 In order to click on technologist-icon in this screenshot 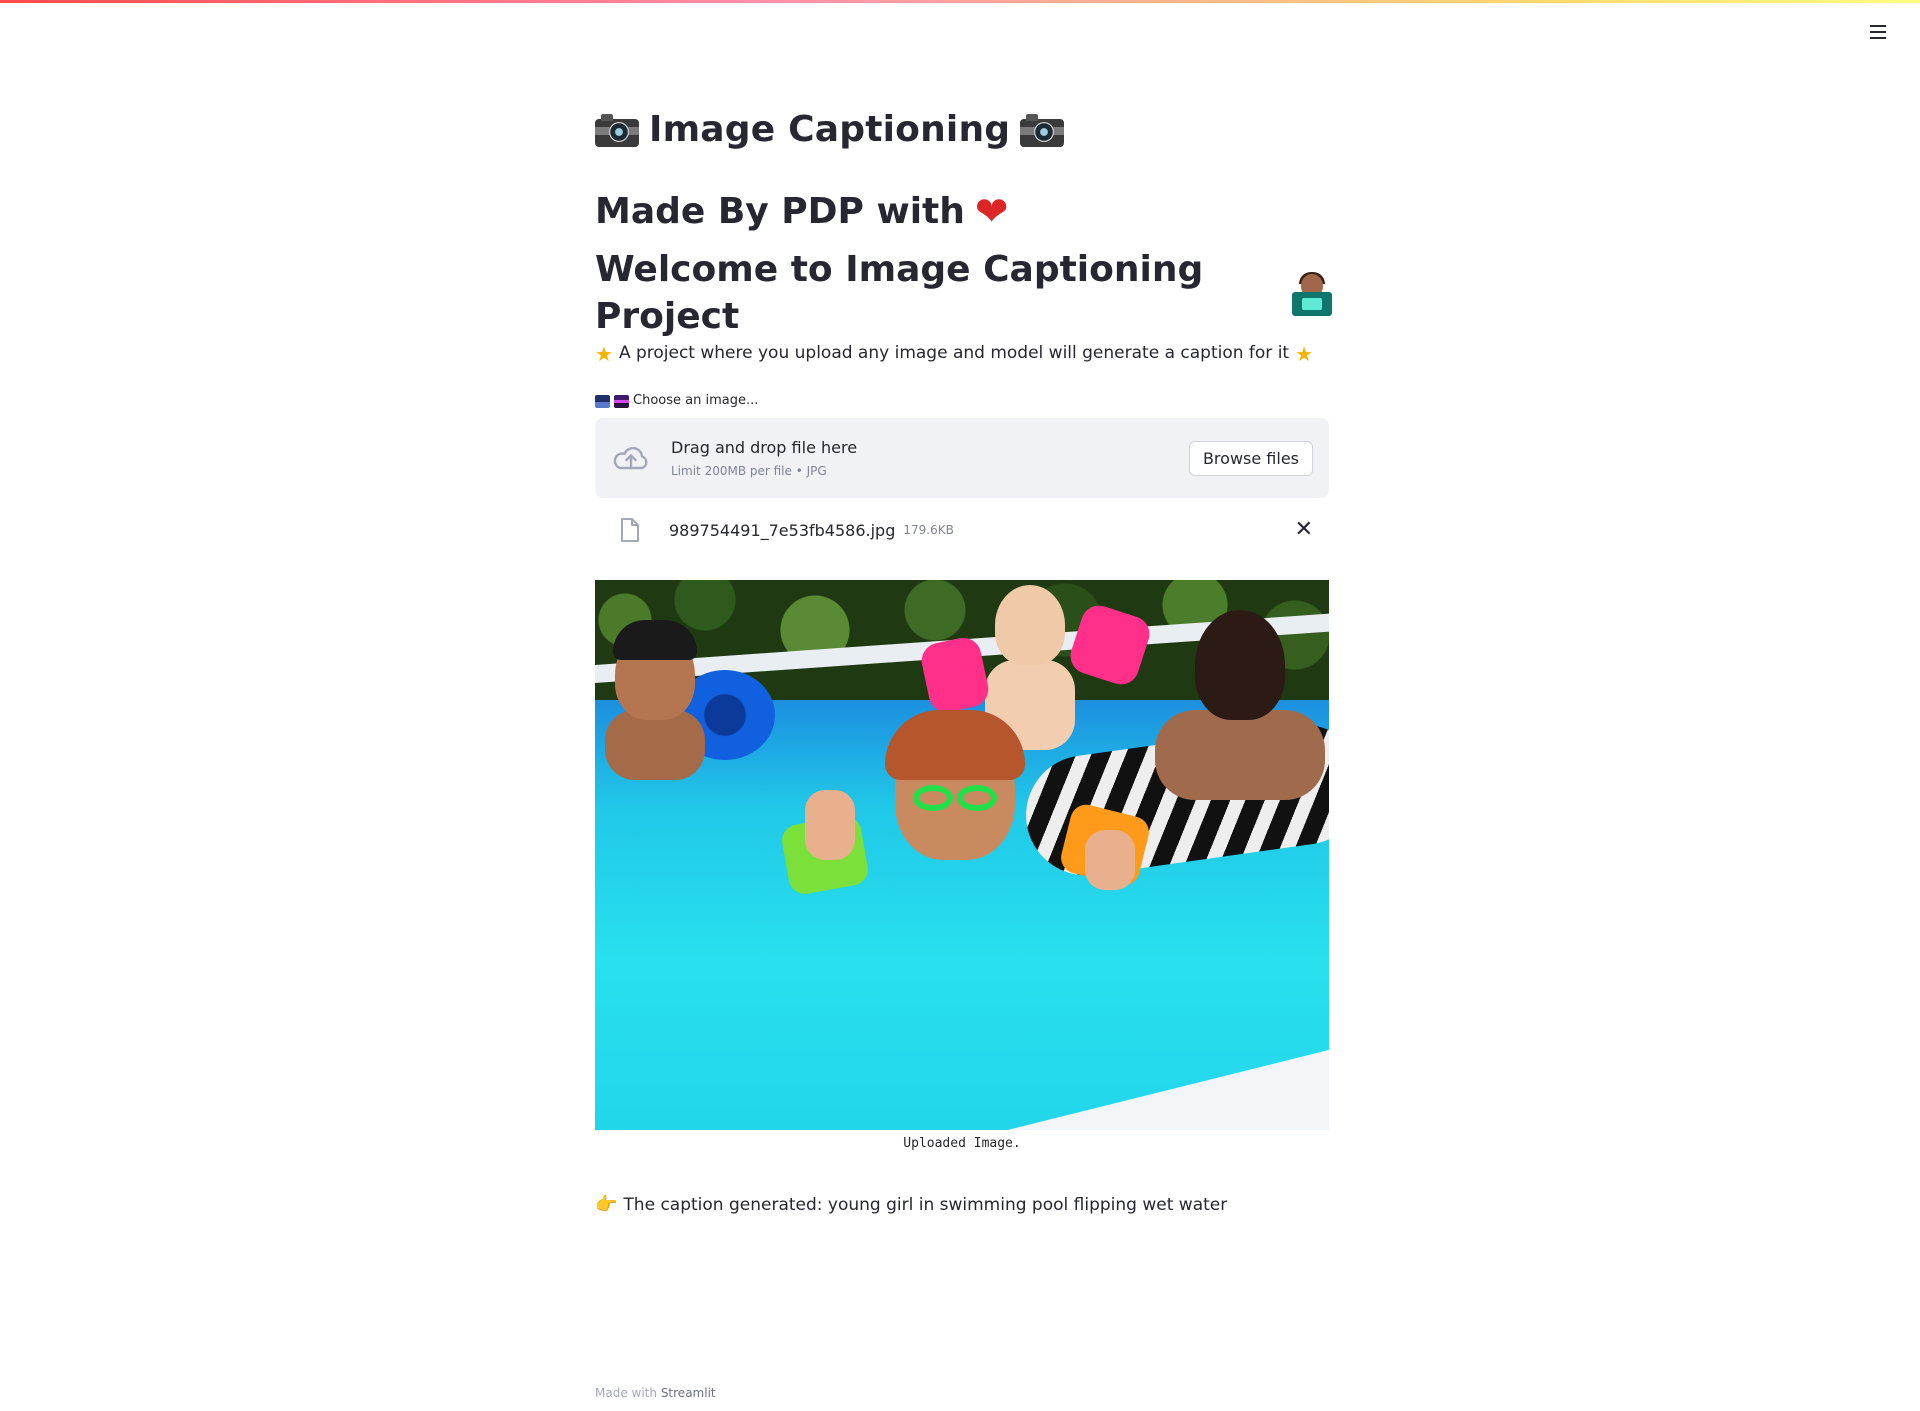, I will do `click(1311, 294)`.